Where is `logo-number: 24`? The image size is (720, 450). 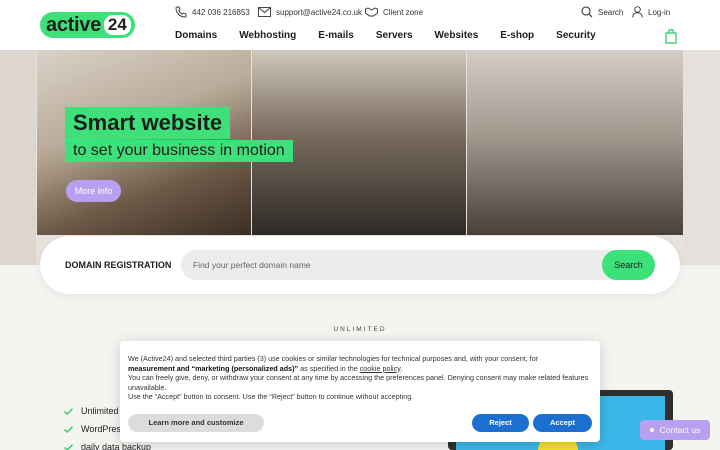
logo-number: 24 is located at coordinates (117, 25).